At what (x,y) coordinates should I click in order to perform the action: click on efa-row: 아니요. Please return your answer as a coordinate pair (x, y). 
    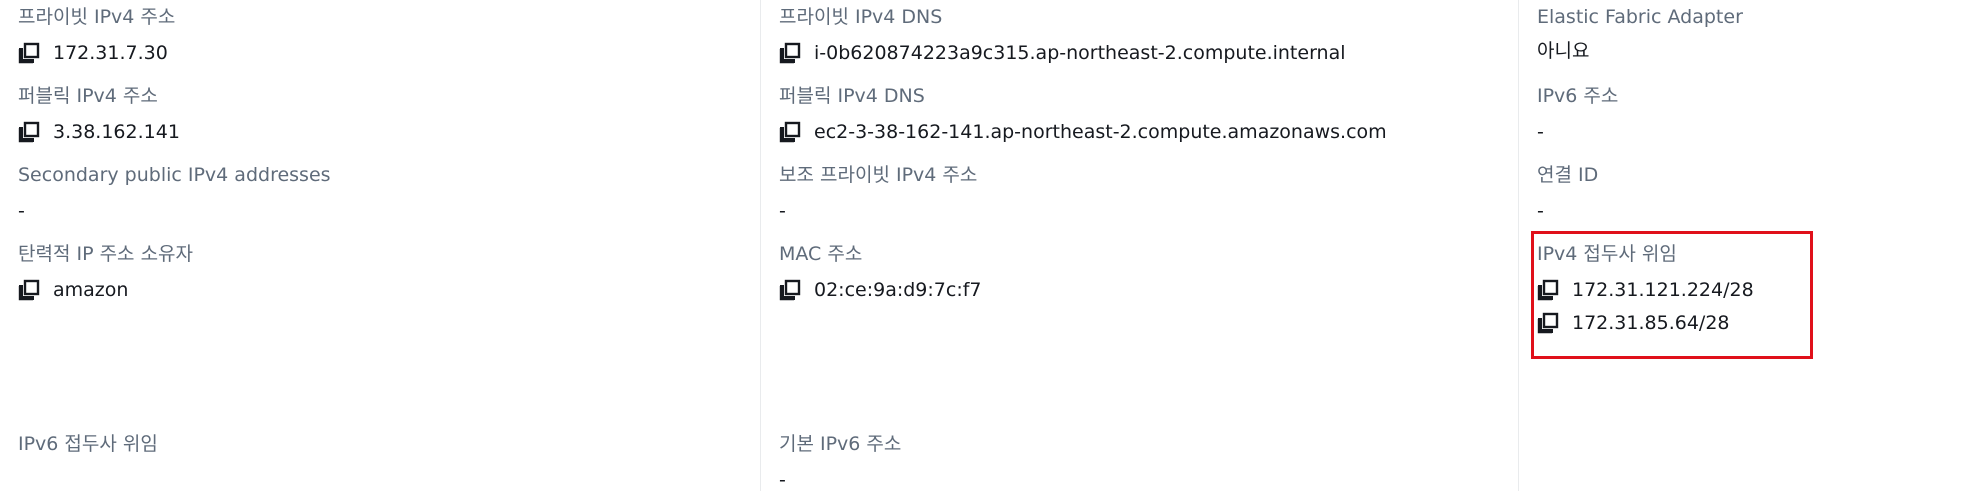
    Looking at the image, I should click on (1750, 51).